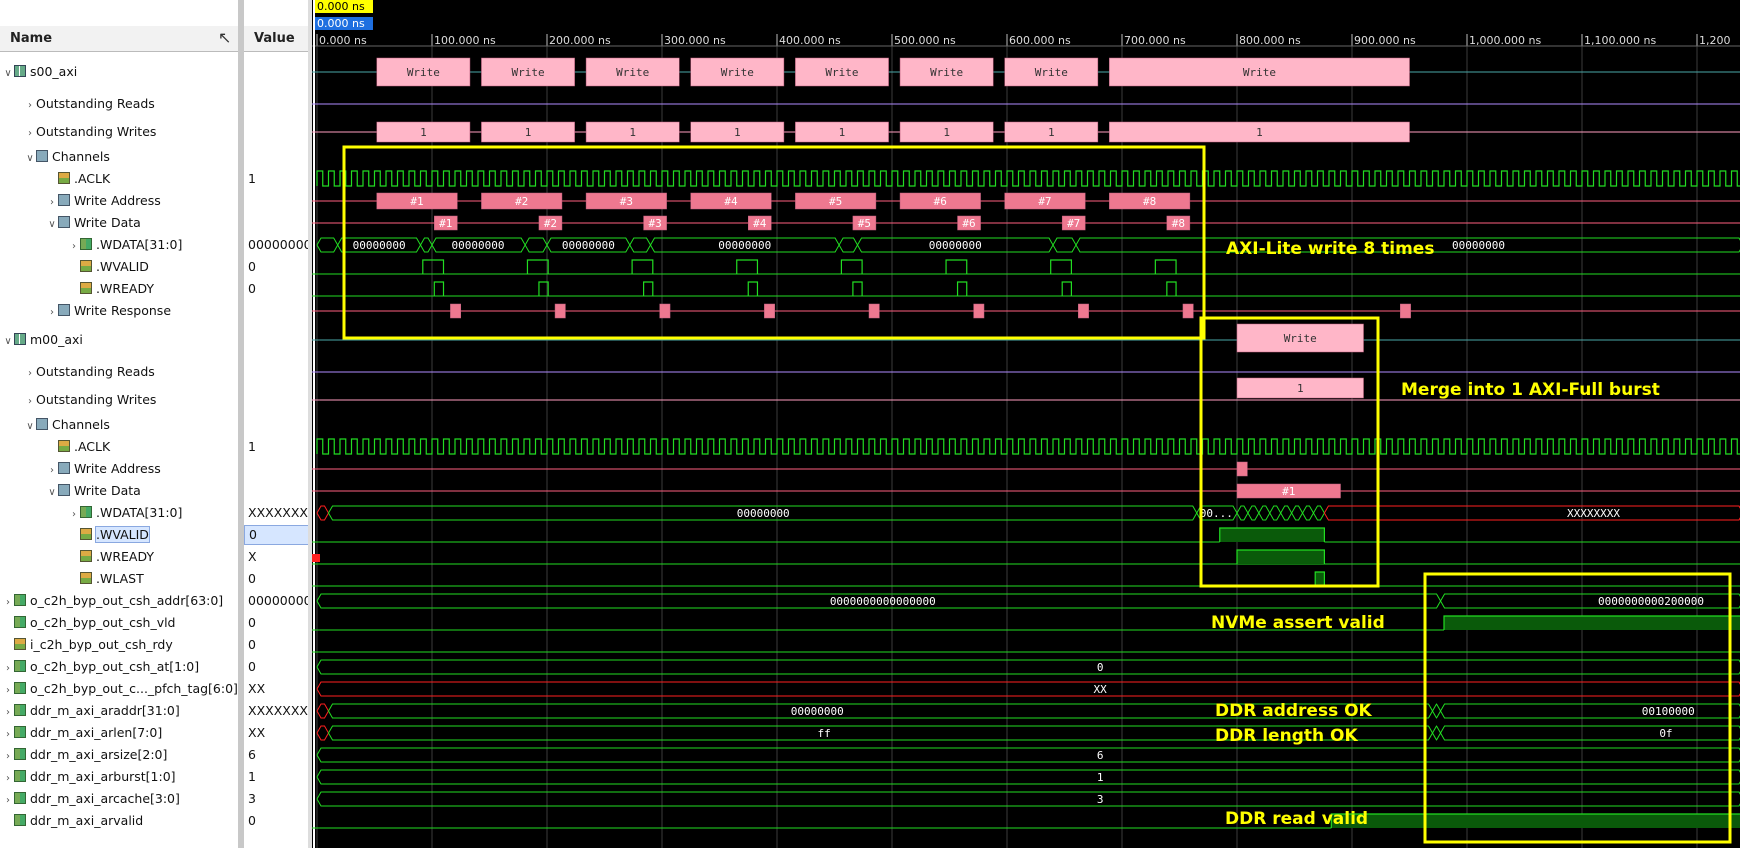 Image resolution: width=1740 pixels, height=848 pixels. What do you see at coordinates (883, 601) in the screenshot?
I see `csh-addr-value: 0000000000000000` at bounding box center [883, 601].